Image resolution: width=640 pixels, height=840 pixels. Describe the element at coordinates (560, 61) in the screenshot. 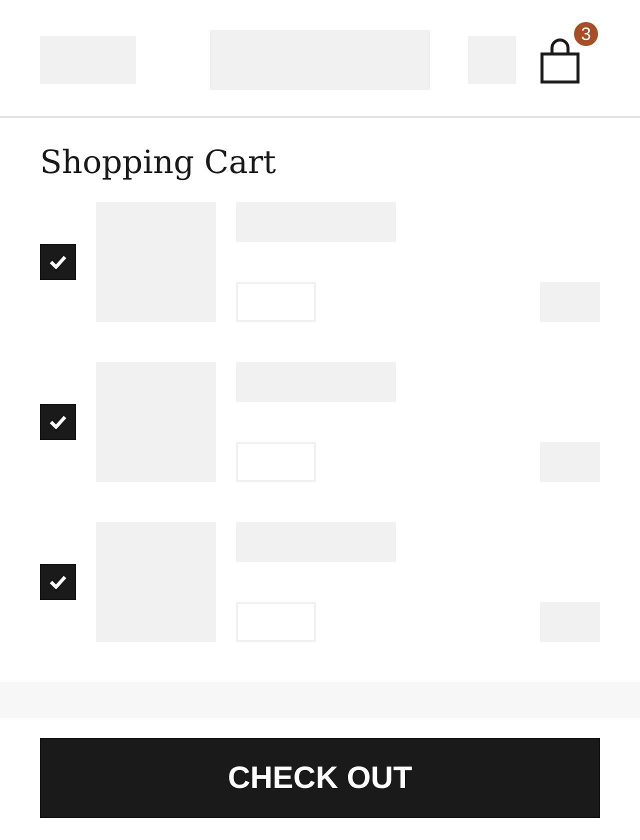

I see `shopping-bag-icon` at that location.